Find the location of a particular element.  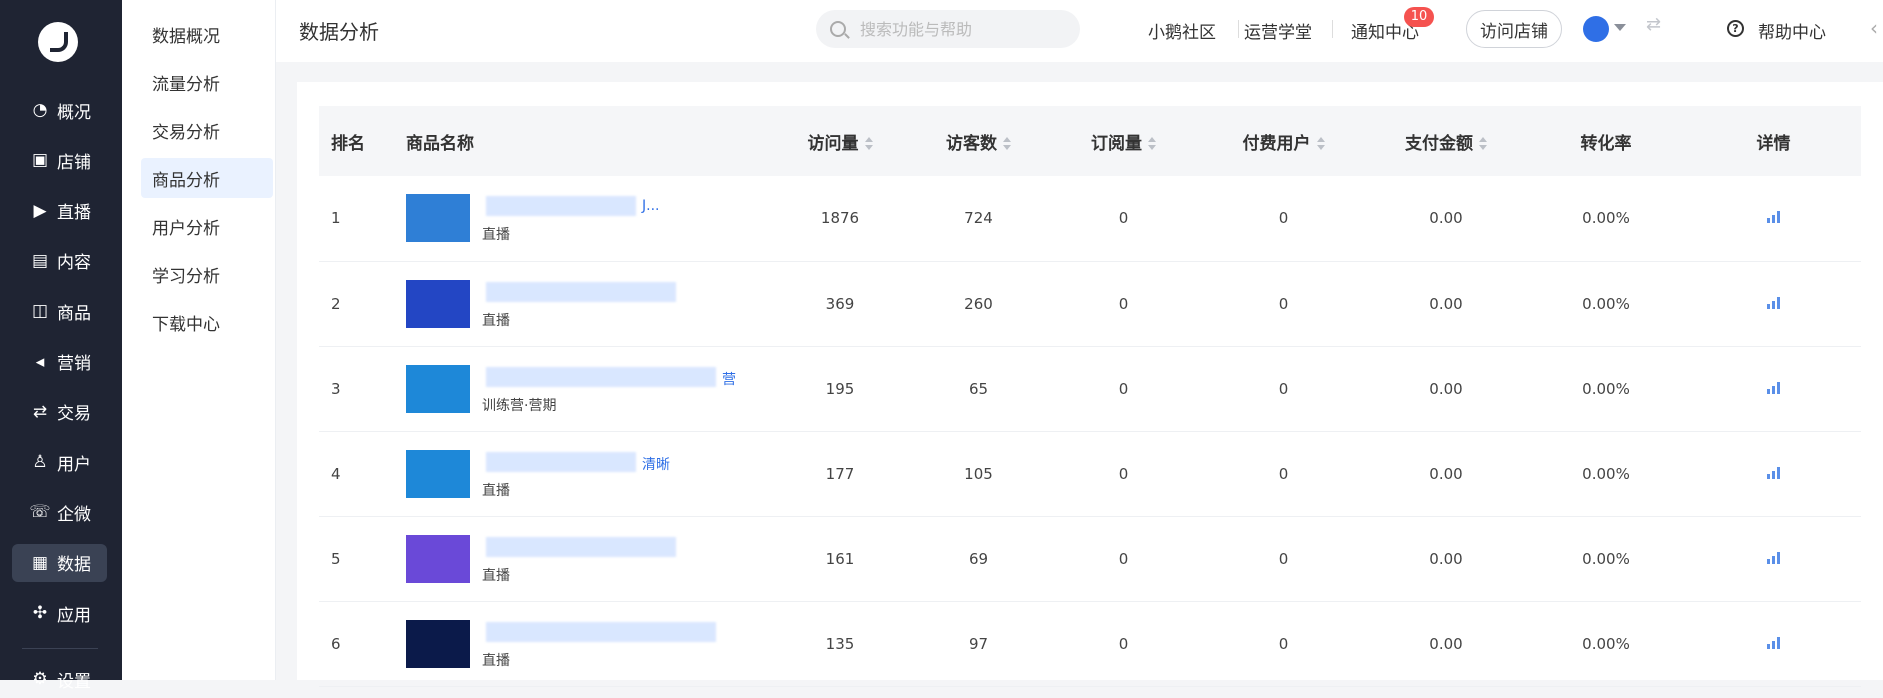

table-row: 6 直播 135 97 0 0 0.00 0.00% is located at coordinates (1090, 643).